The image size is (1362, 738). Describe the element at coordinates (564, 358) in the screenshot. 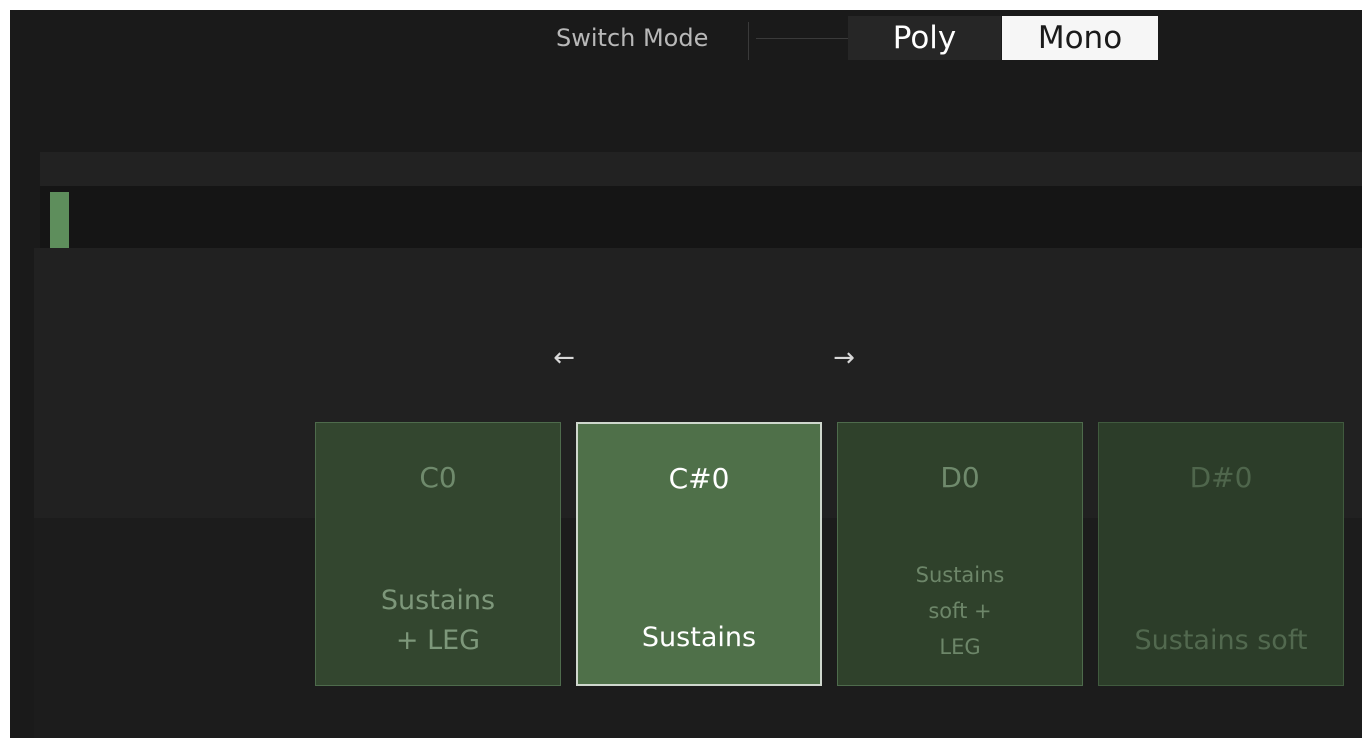

I see `arrow-left-icon: ←` at that location.